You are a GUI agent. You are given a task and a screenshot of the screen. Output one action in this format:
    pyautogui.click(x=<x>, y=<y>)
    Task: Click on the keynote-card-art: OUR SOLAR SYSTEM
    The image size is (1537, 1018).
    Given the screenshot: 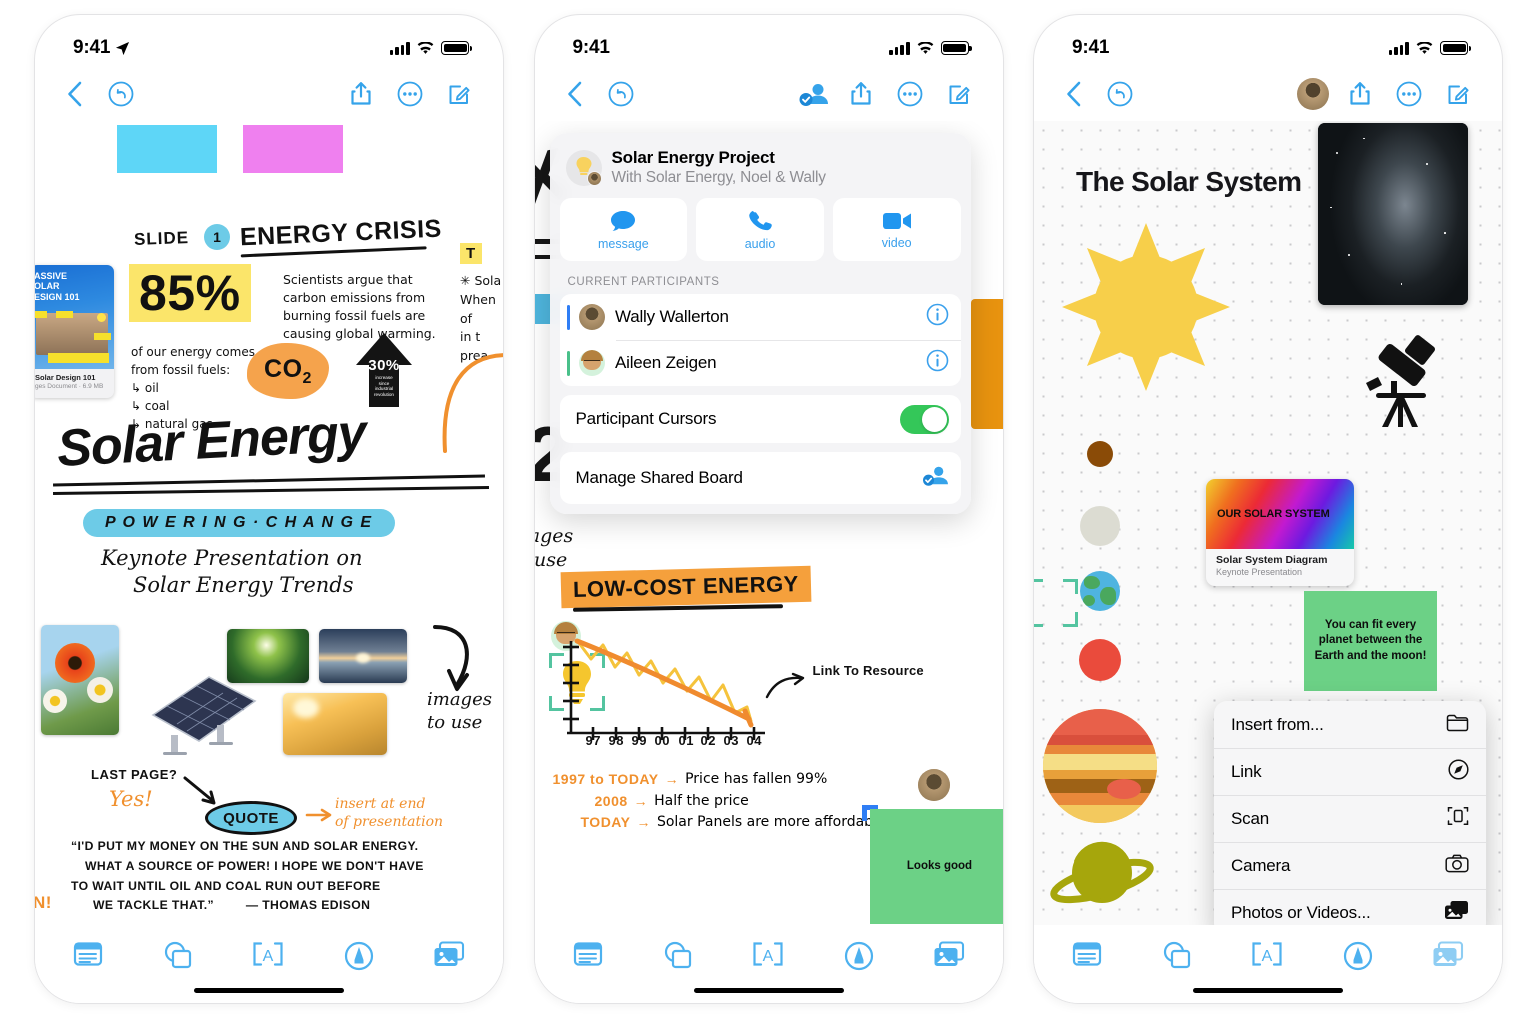 What is the action you would take?
    pyautogui.click(x=1280, y=514)
    